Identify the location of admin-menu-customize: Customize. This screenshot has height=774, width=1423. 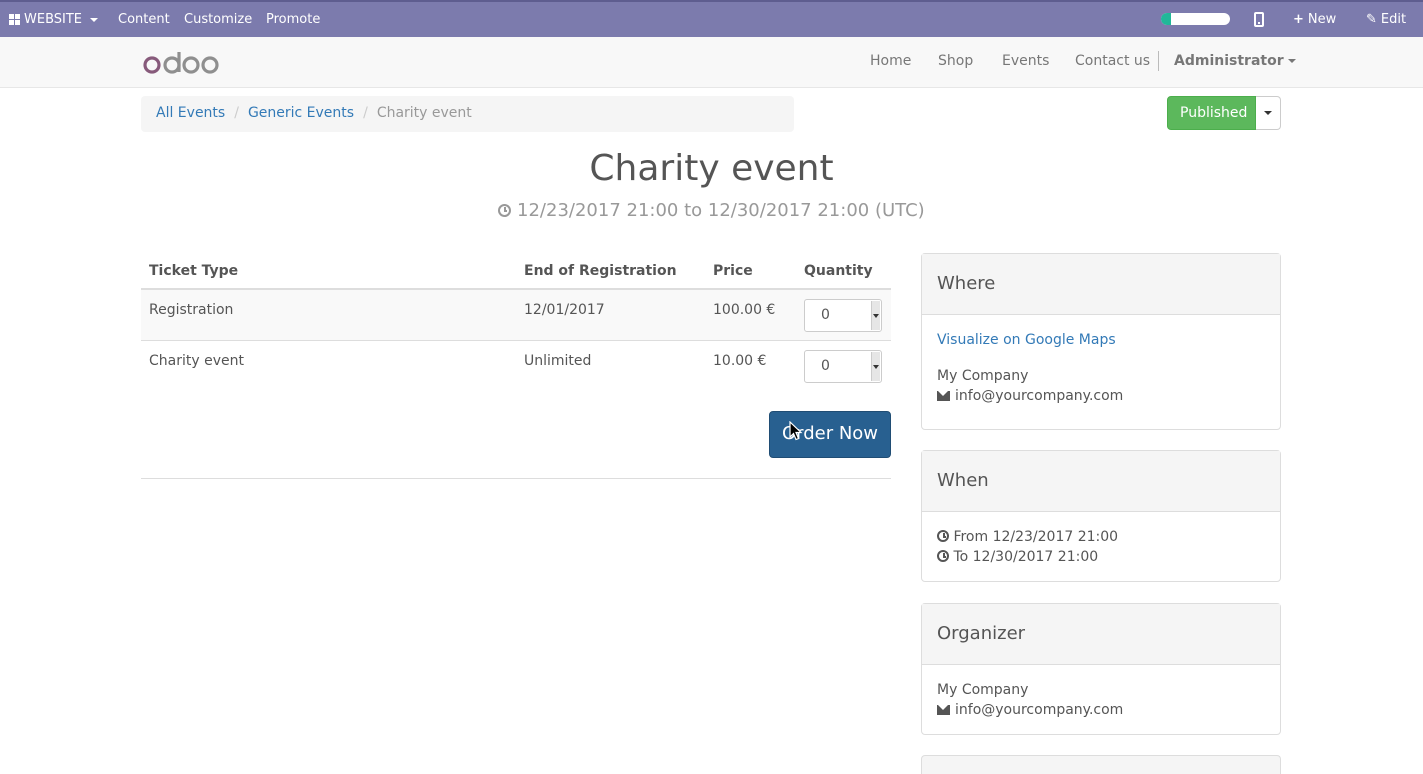
(218, 19).